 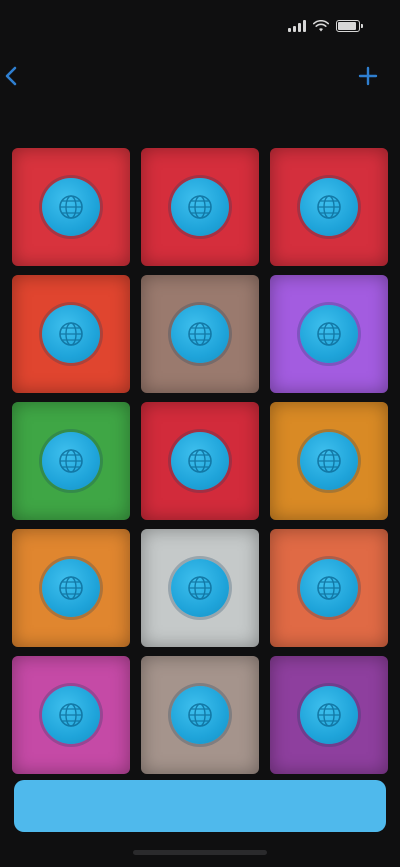 What do you see at coordinates (200, 852) in the screenshot?
I see `home-indicator` at bounding box center [200, 852].